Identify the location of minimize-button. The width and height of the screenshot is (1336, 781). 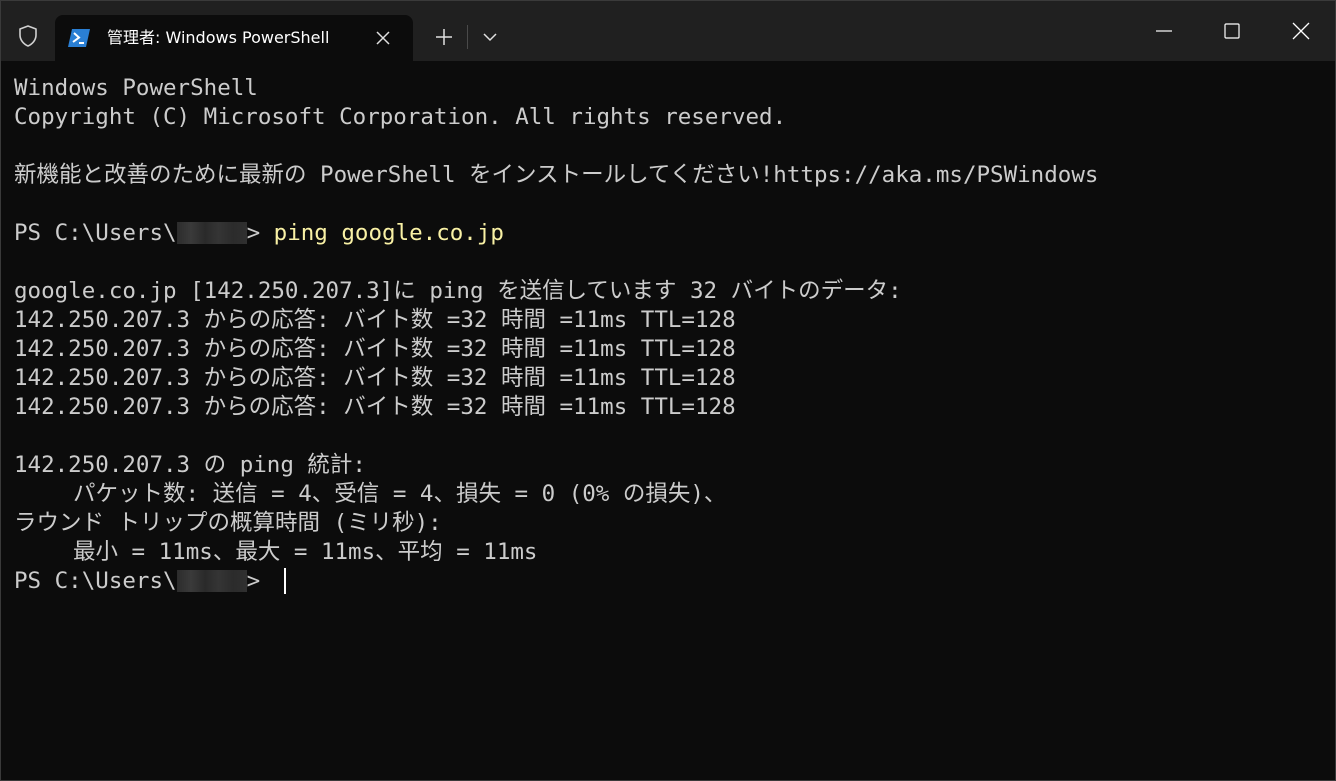
(1164, 31).